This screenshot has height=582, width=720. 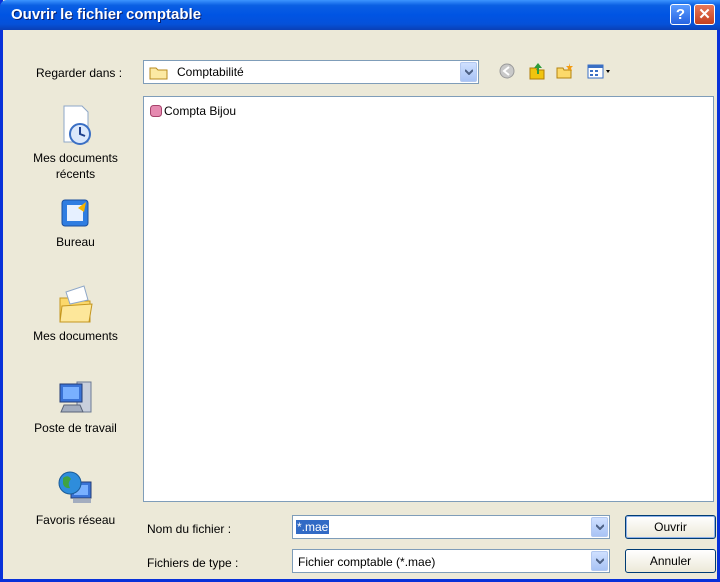 What do you see at coordinates (367, 562) in the screenshot?
I see `filetype-value: Fichier comptable (*.mae)` at bounding box center [367, 562].